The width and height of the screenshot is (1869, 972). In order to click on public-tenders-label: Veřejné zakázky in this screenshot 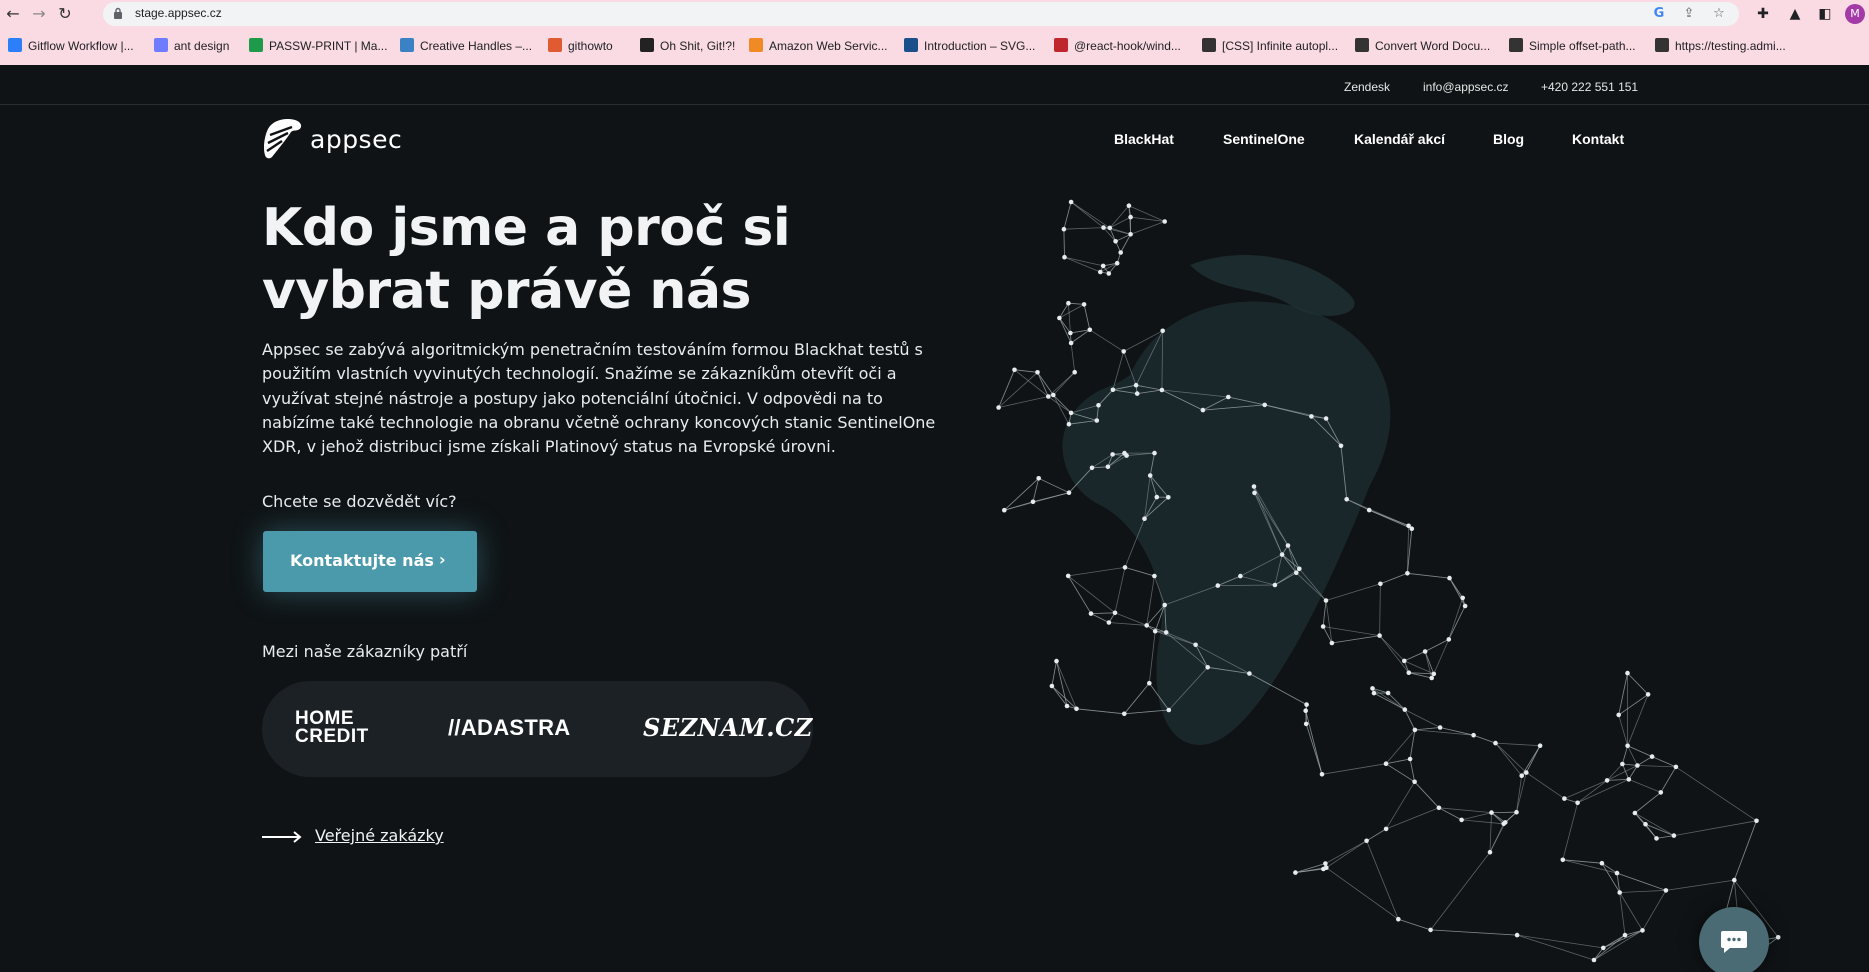, I will do `click(379, 835)`.